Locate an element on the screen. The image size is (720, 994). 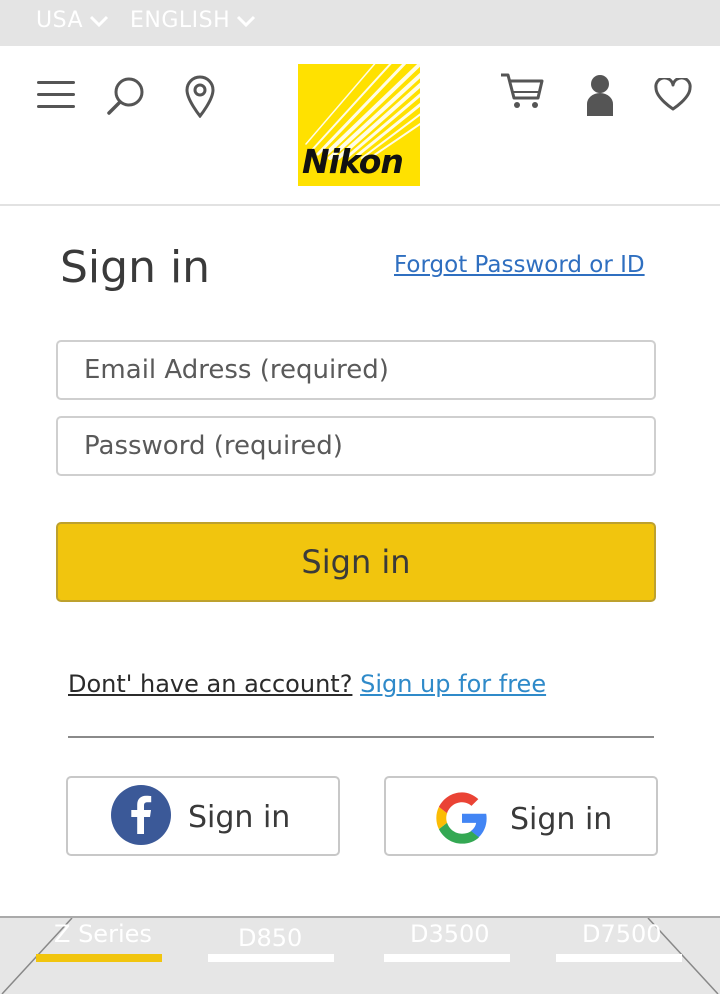
signin-button: Sign in is located at coordinates (356, 562).